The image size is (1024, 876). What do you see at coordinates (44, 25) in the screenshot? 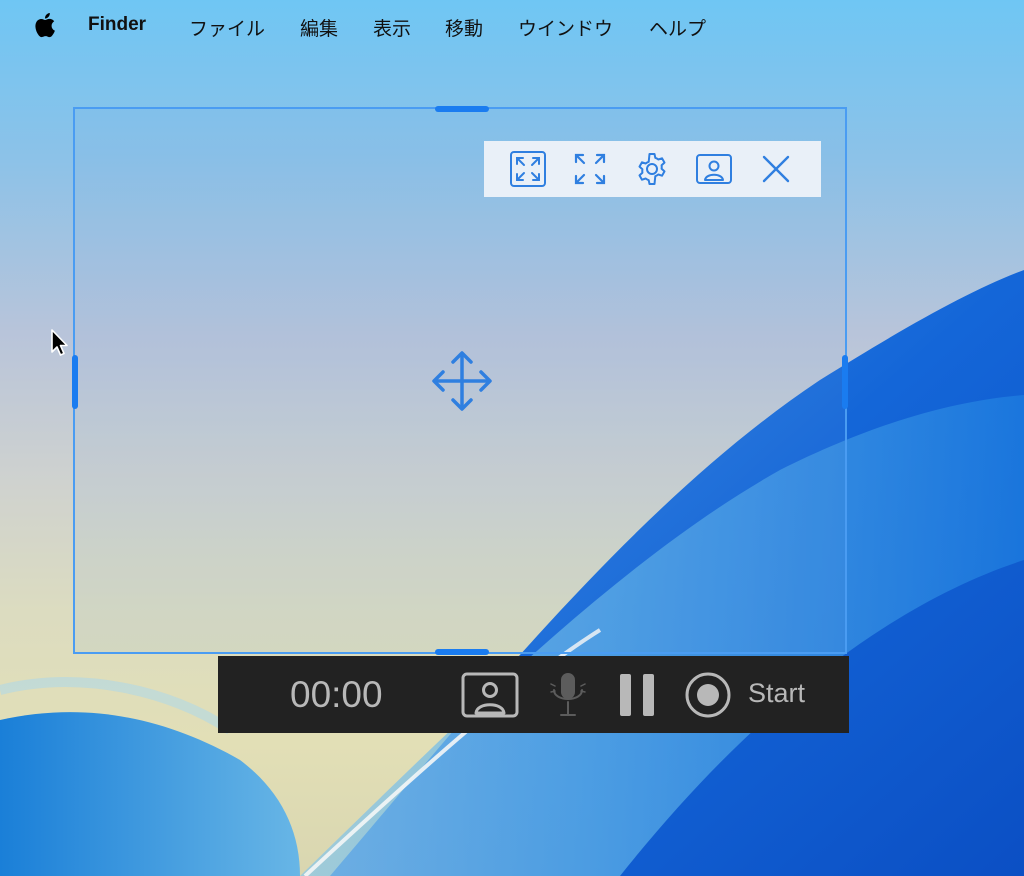
I see `apple-logo-icon` at bounding box center [44, 25].